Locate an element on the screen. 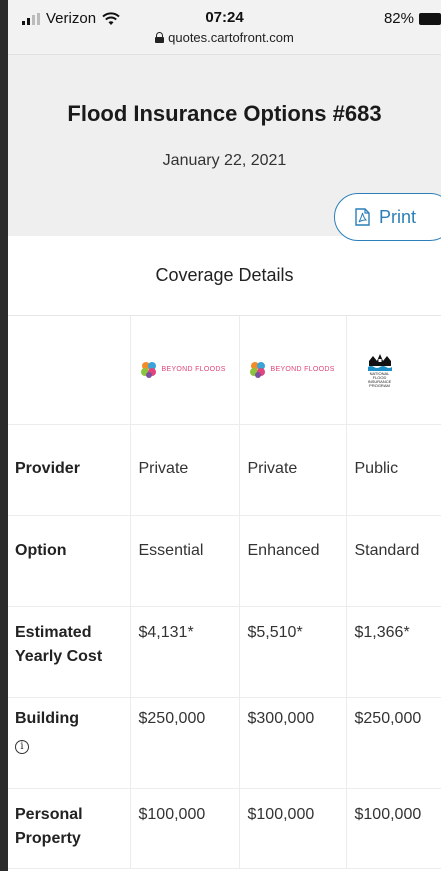 Image resolution: width=441 pixels, height=871 pixels. nfip-logo: NATIONAL FLOOD INSURANCE PROGRAM is located at coordinates (380, 369).